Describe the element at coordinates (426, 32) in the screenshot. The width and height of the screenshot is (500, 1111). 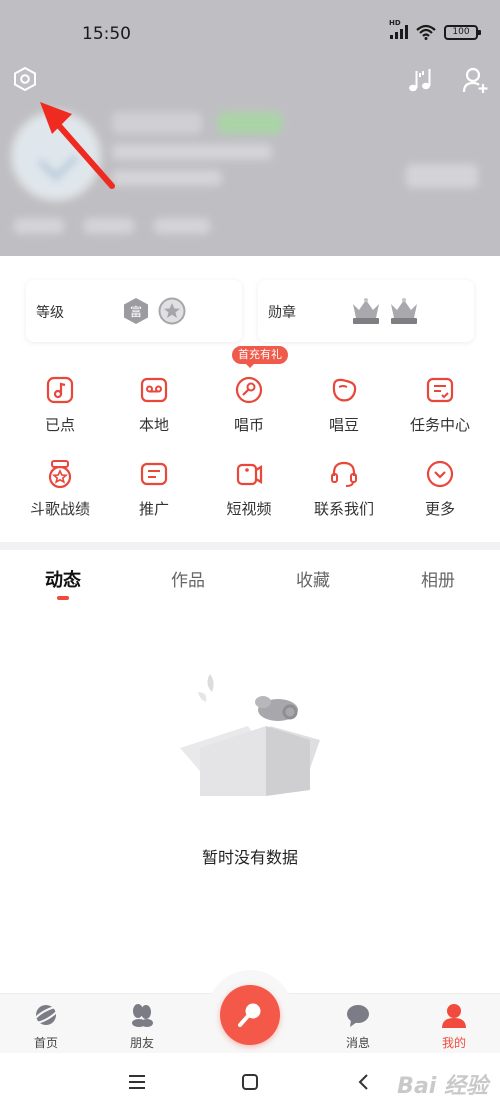
I see `wifi-icon` at that location.